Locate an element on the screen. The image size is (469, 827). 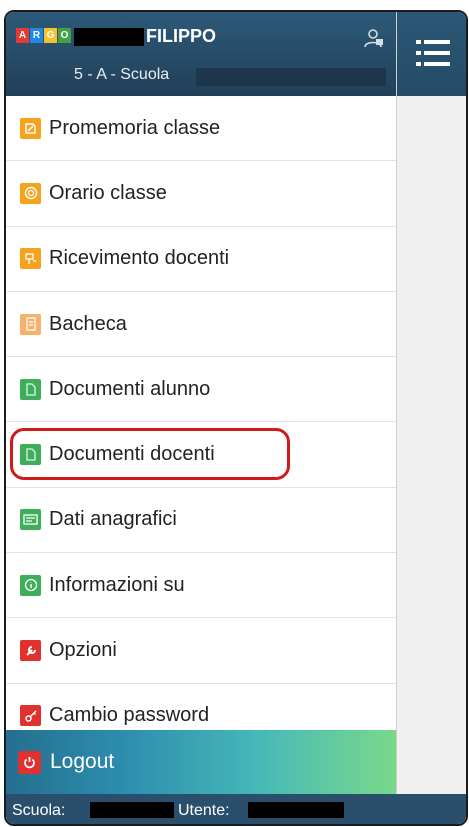
argo-logo: A R G O is located at coordinates (43, 36).